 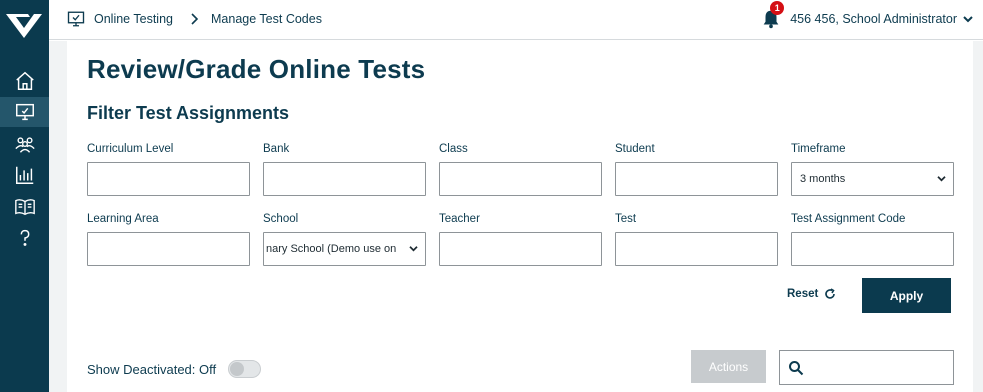 I want to click on test-input, so click(x=696, y=249).